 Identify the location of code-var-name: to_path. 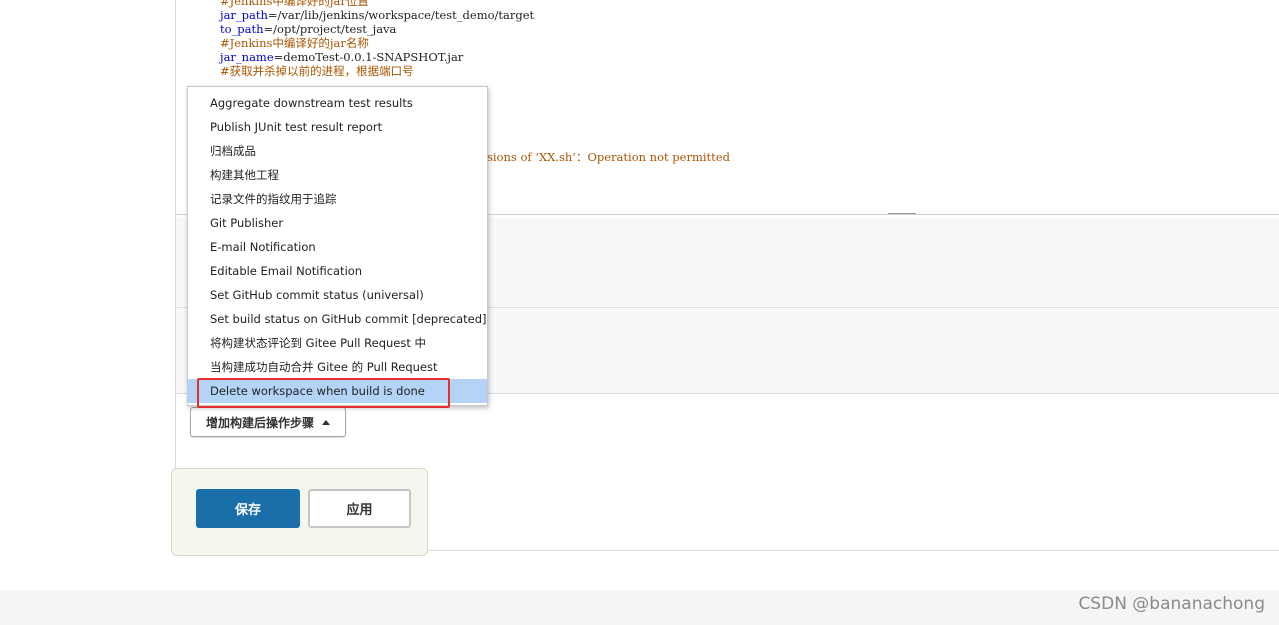
(242, 29).